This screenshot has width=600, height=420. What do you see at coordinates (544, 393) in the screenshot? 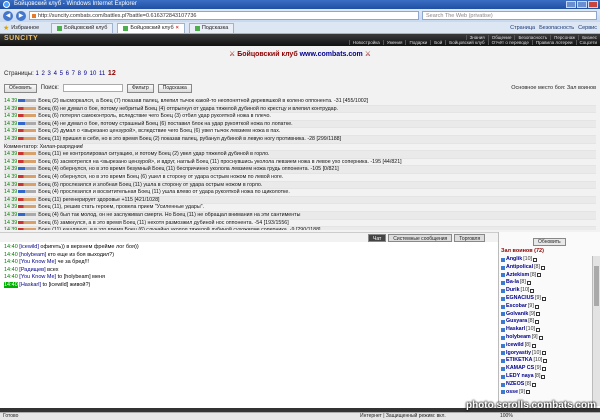
I see `player-item: osse [9]` at bounding box center [544, 393].